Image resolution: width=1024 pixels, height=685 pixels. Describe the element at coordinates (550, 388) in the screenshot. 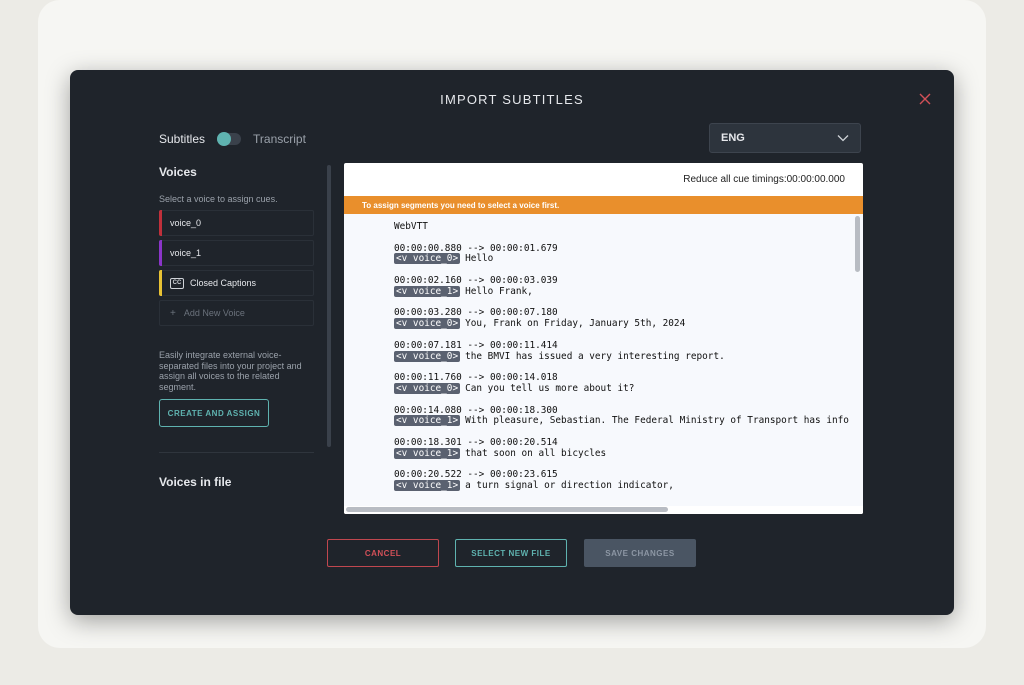

I see `cue-text: Can you tell us more about it?` at that location.